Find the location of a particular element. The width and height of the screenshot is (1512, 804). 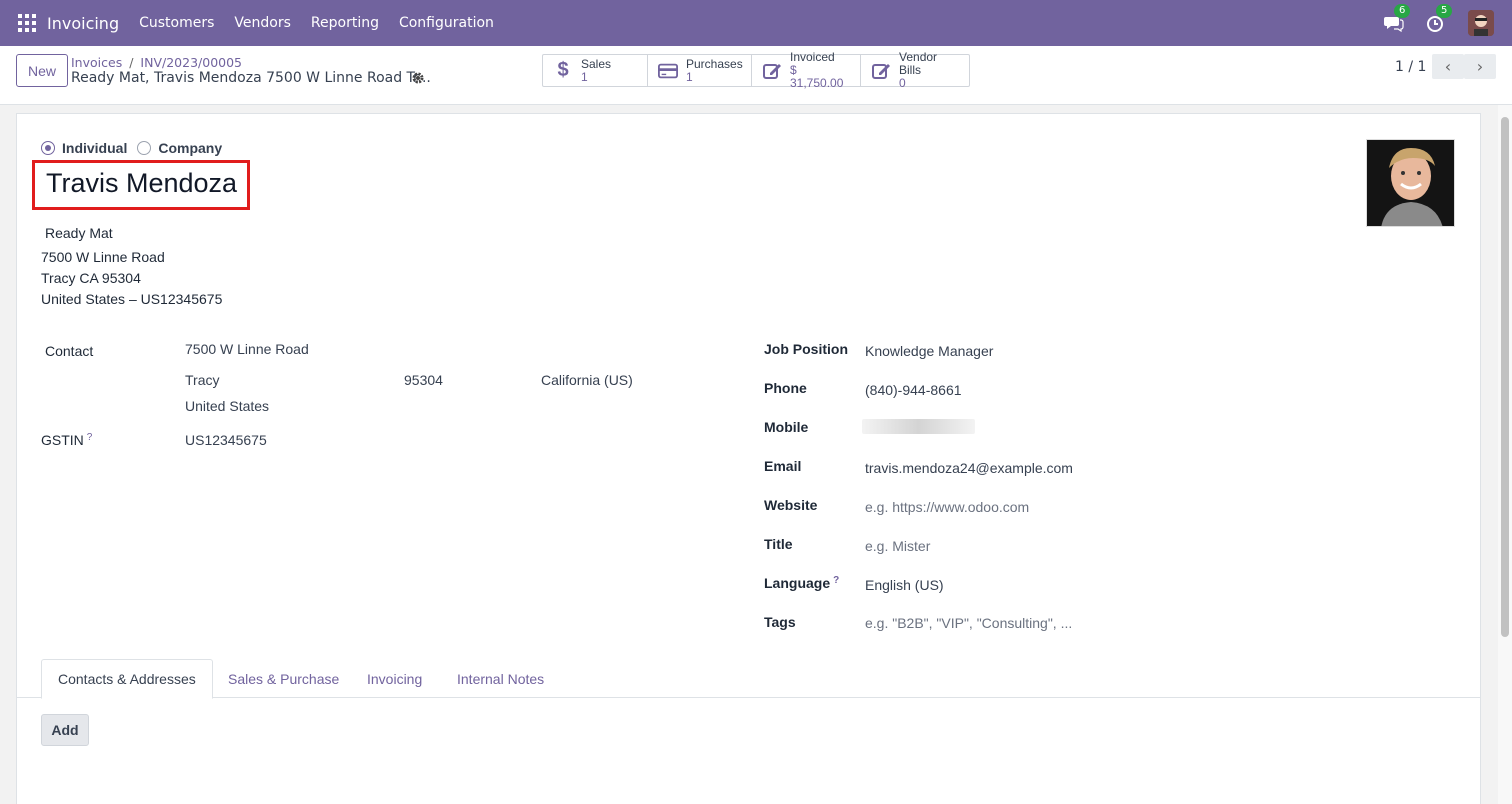

scrollbar is located at coordinates (1505, 454).